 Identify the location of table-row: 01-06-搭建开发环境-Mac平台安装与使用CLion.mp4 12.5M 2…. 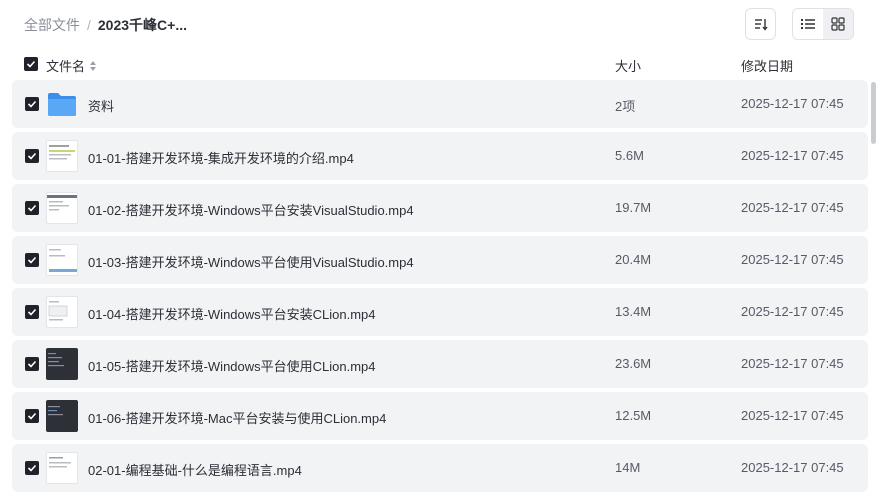
(440, 416).